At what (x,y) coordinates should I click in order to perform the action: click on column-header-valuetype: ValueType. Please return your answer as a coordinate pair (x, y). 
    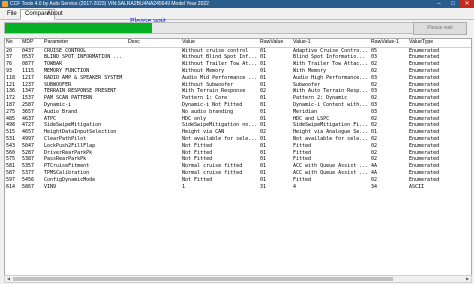
    Looking at the image, I should click on (439, 43).